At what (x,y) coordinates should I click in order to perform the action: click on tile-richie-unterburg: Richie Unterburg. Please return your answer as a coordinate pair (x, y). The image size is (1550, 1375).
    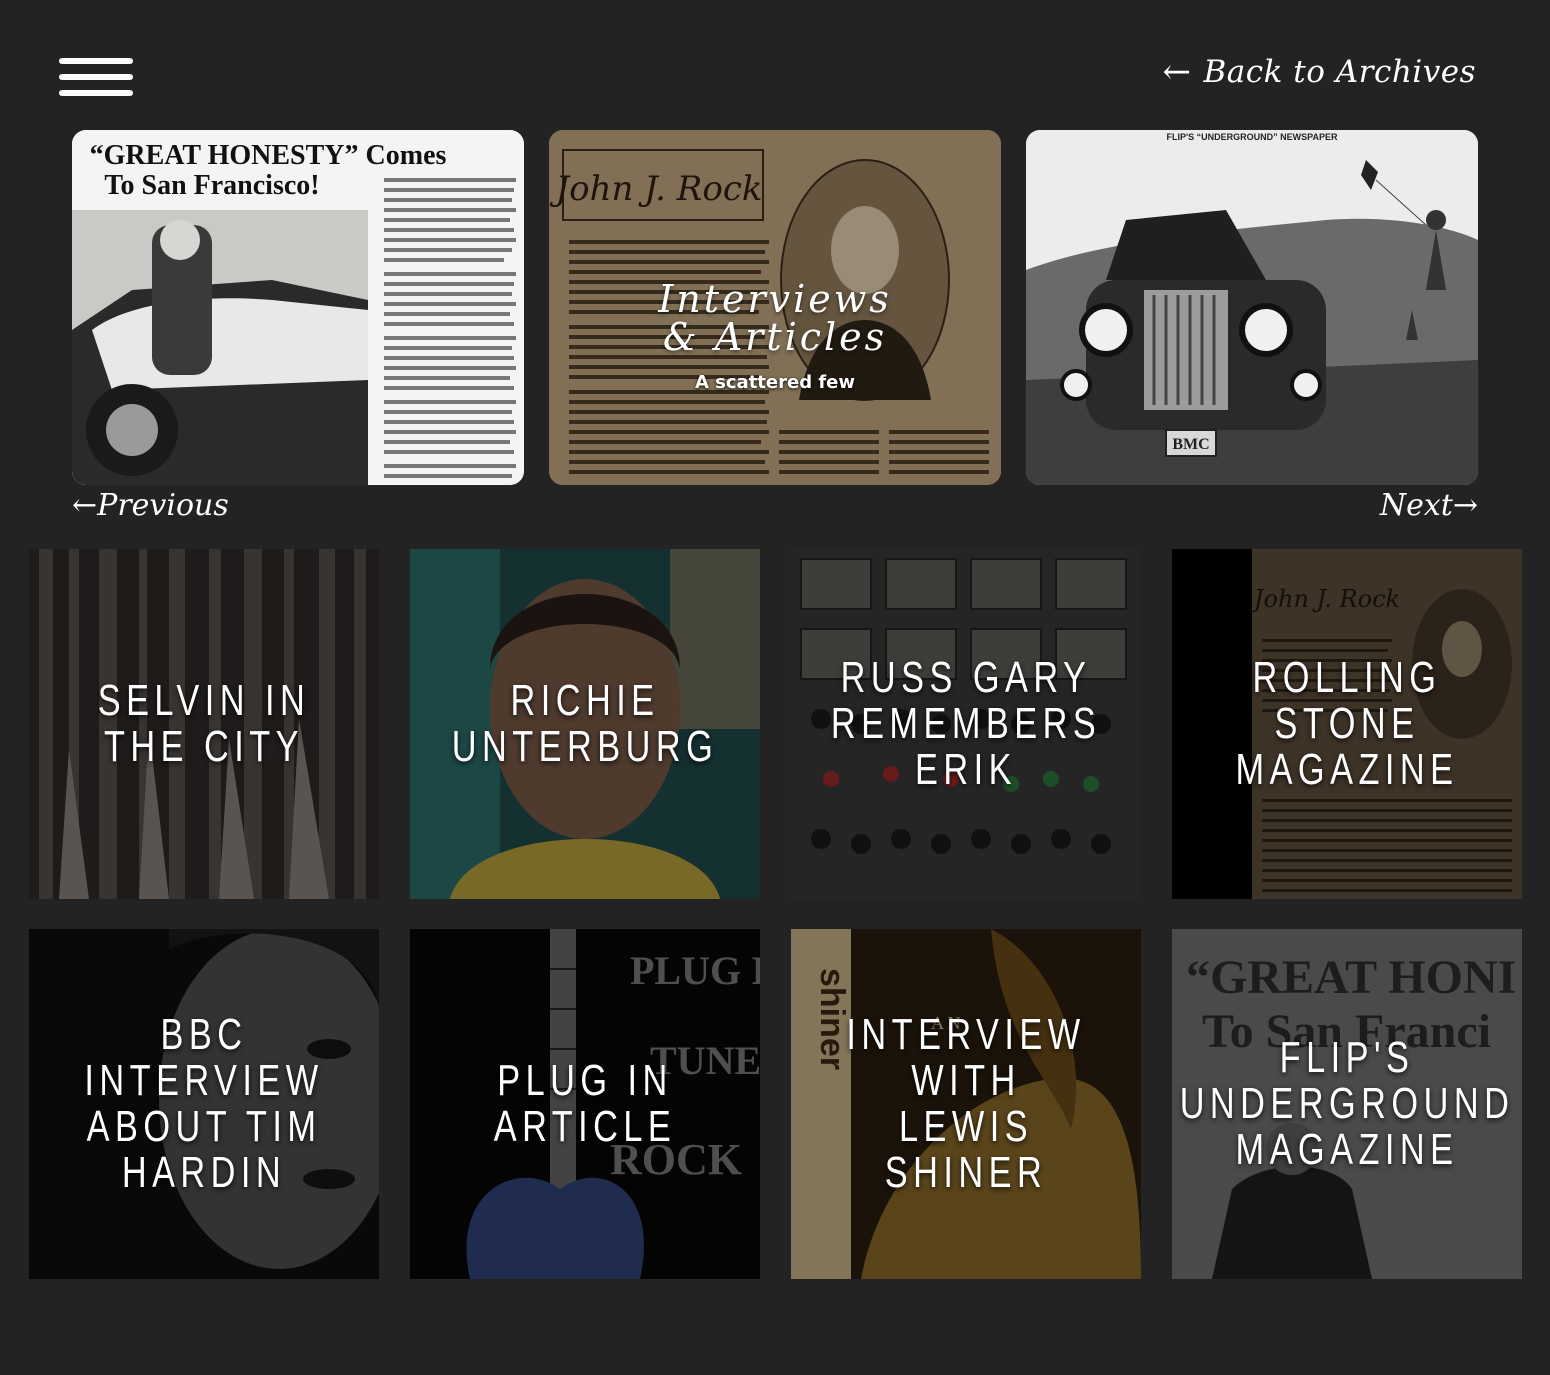
    Looking at the image, I should click on (585, 724).